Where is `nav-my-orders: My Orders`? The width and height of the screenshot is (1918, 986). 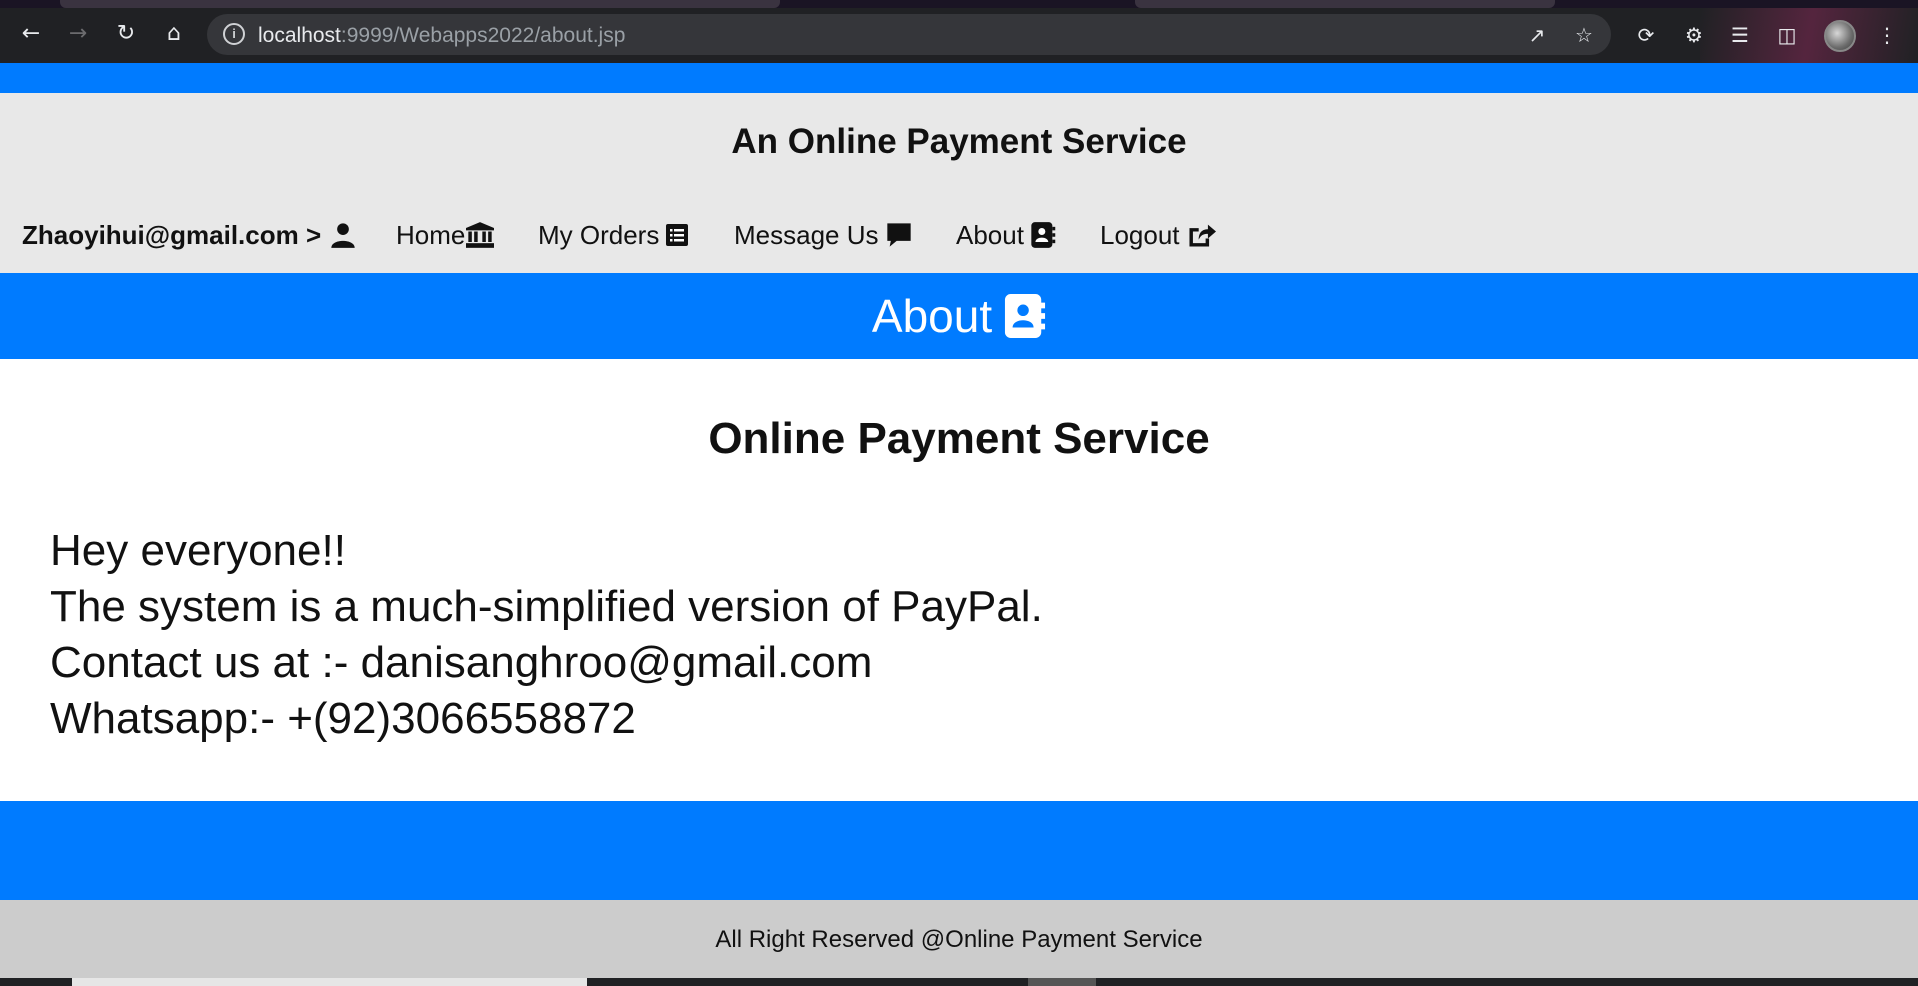
nav-my-orders: My Orders is located at coordinates (613, 235).